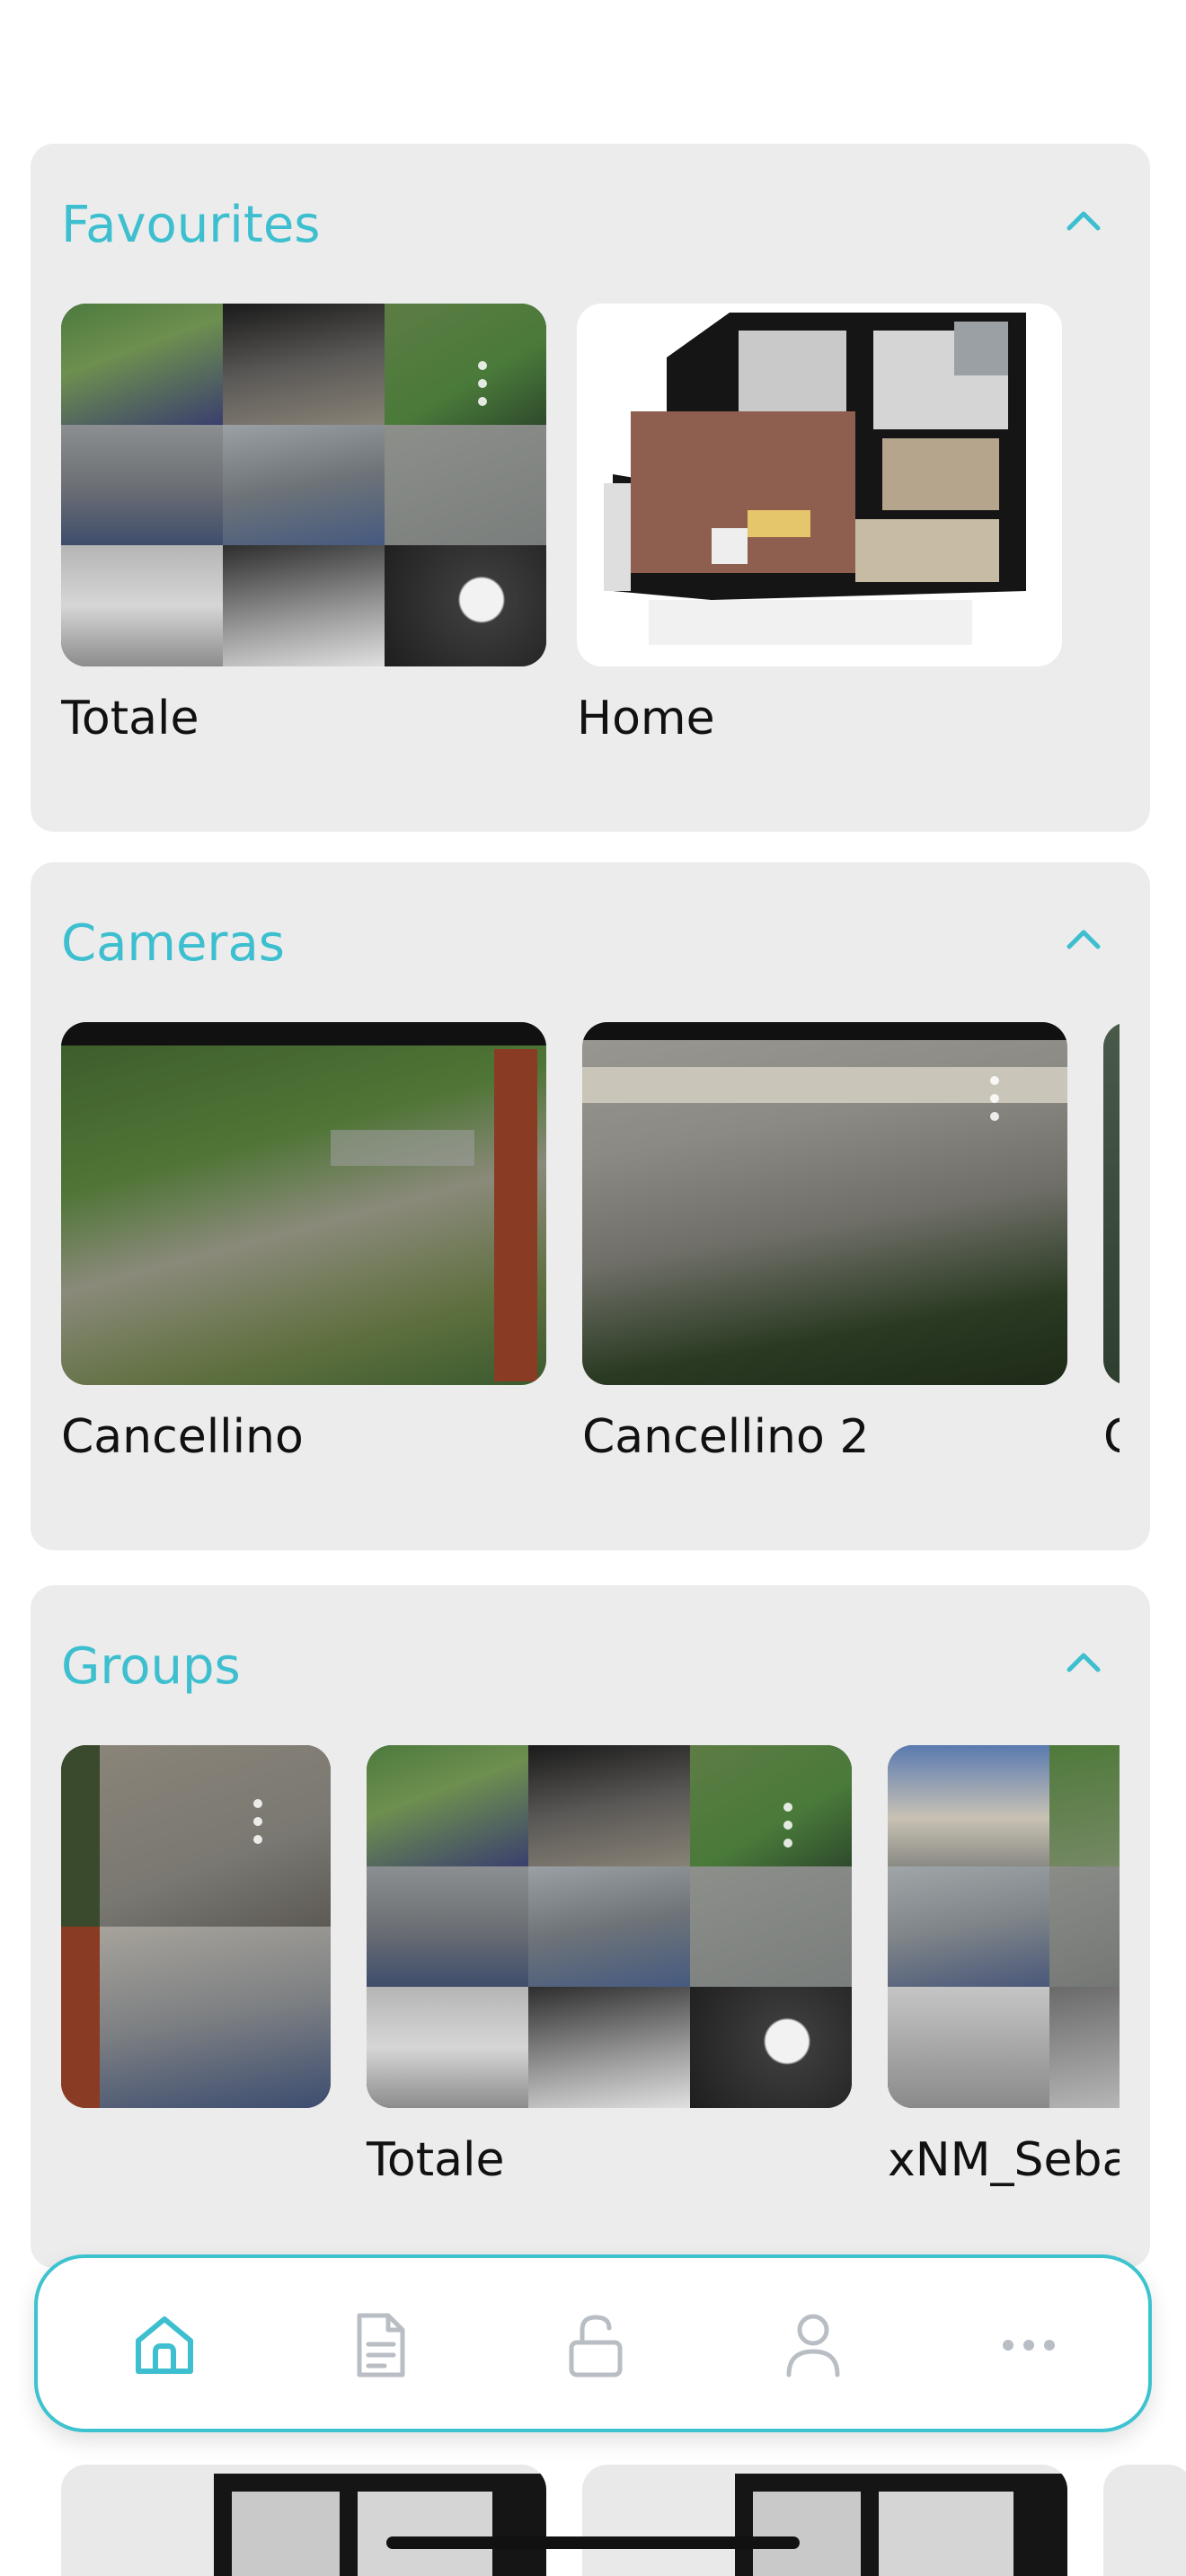 This screenshot has height=2576, width=1186. I want to click on card-peek, so click(1144, 2520).